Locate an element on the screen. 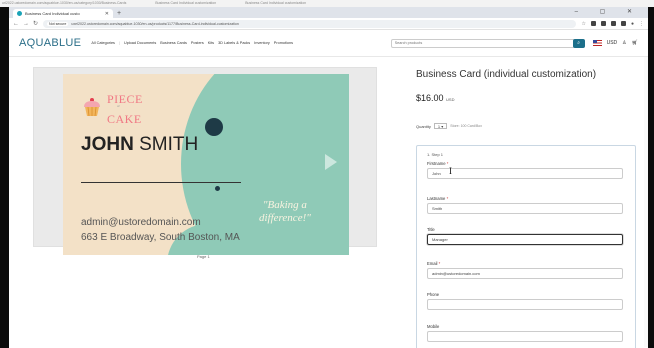 The width and height of the screenshot is (654, 348). field-label-text: Lastname is located at coordinates (436, 198).